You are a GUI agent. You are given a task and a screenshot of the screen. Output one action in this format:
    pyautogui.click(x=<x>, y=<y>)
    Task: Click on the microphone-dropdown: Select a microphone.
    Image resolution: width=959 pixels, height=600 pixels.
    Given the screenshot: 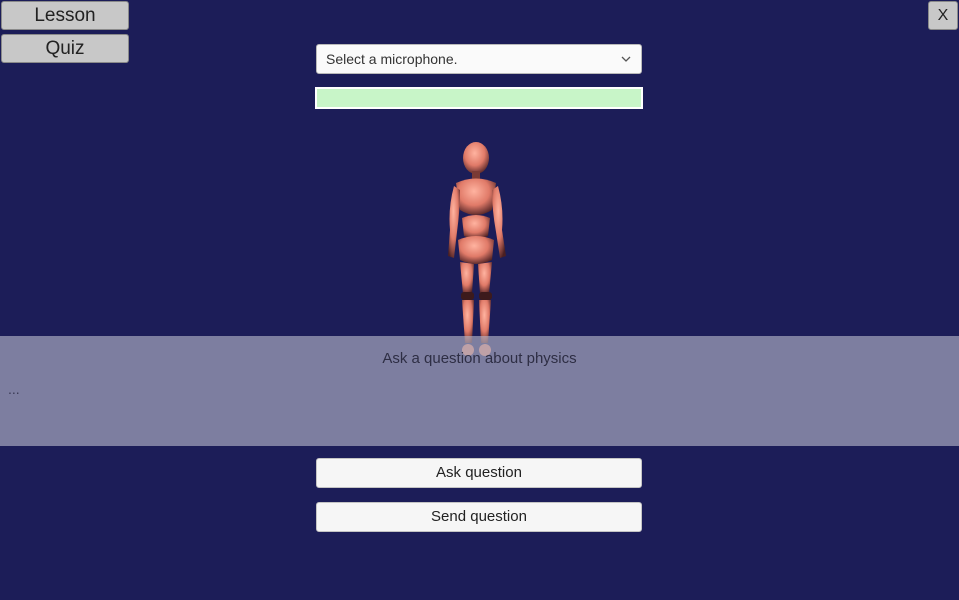 What is the action you would take?
    pyautogui.click(x=479, y=59)
    